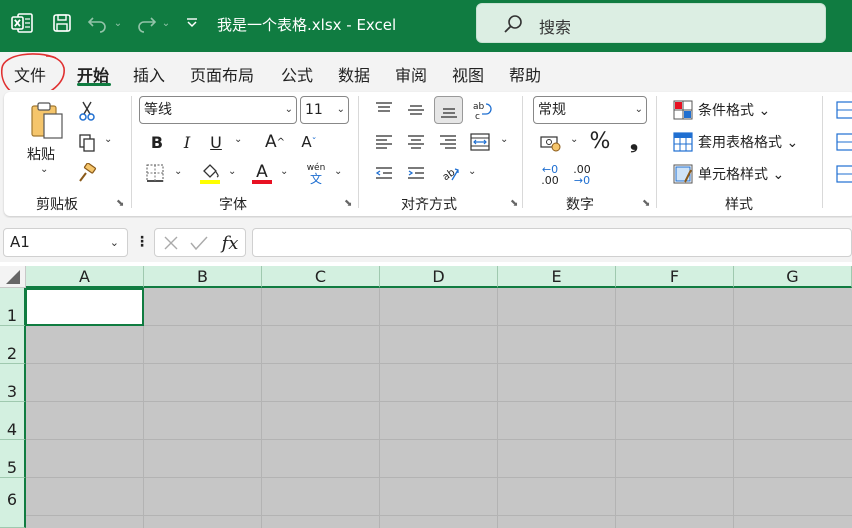 The image size is (852, 528). I want to click on row-header-4: 4, so click(13, 421).